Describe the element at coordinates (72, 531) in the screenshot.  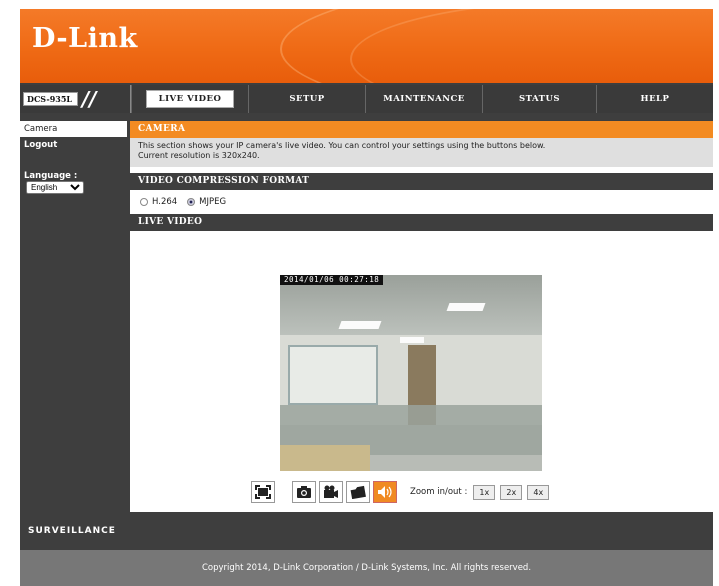
I see `surveillance-brand: SURVEILLANCE` at that location.